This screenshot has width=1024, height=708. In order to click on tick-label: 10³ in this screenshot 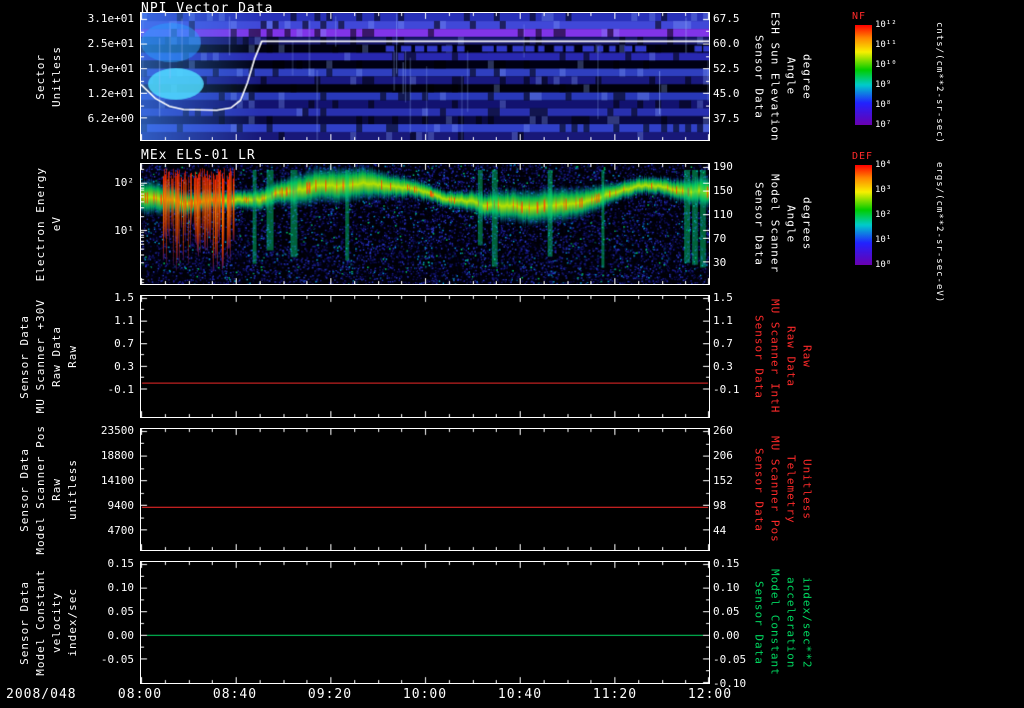, I will do `click(883, 190)`.